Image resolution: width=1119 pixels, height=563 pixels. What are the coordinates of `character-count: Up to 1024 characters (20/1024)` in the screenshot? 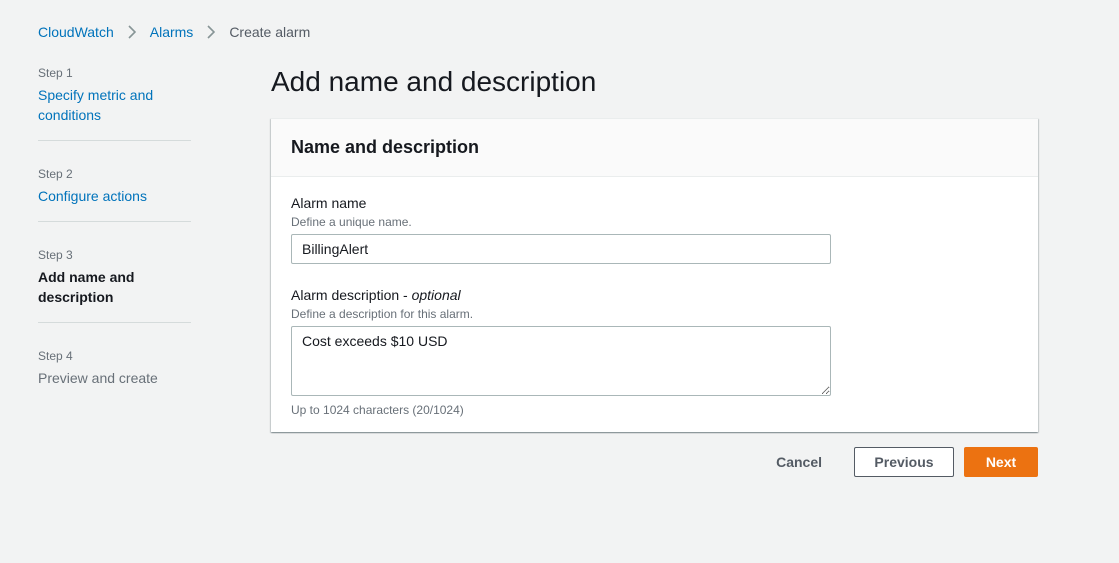 It's located at (377, 410).